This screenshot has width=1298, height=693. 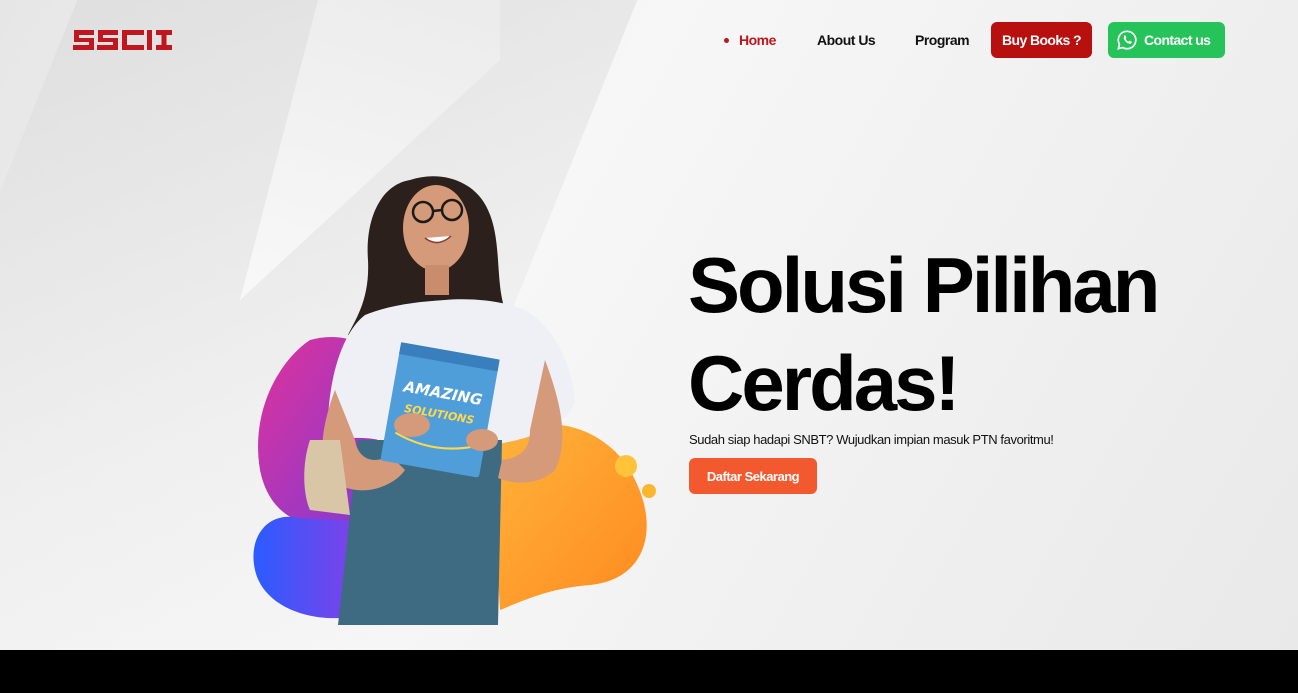 What do you see at coordinates (726, 40) in the screenshot?
I see `active-indicator` at bounding box center [726, 40].